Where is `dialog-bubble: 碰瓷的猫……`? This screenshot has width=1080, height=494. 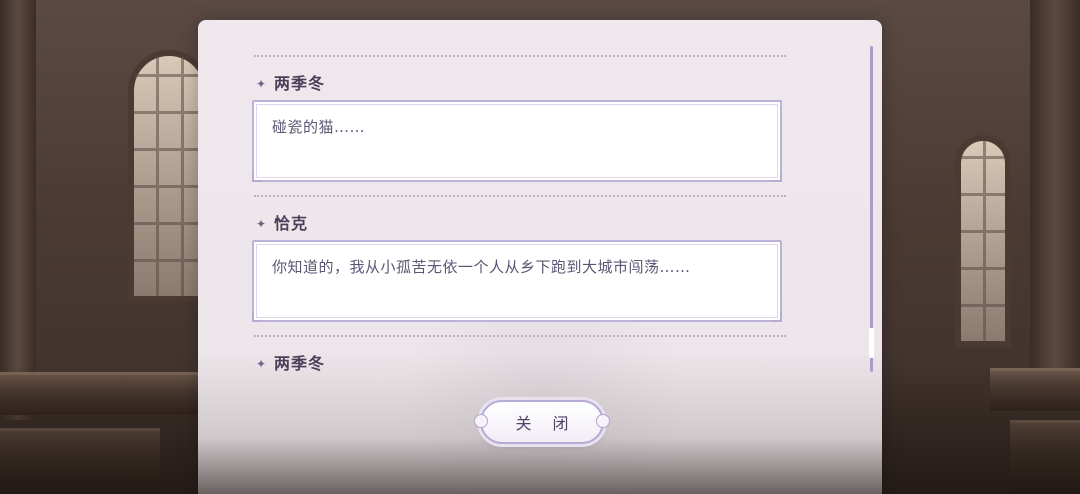
dialog-bubble: 碰瓷的猫…… is located at coordinates (517, 141).